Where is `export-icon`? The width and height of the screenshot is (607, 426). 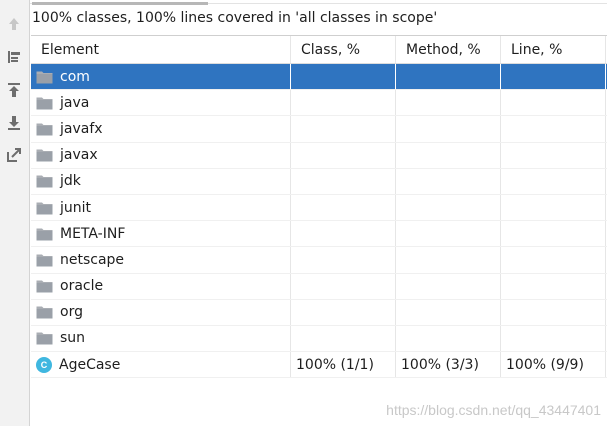
export-icon is located at coordinates (14, 90).